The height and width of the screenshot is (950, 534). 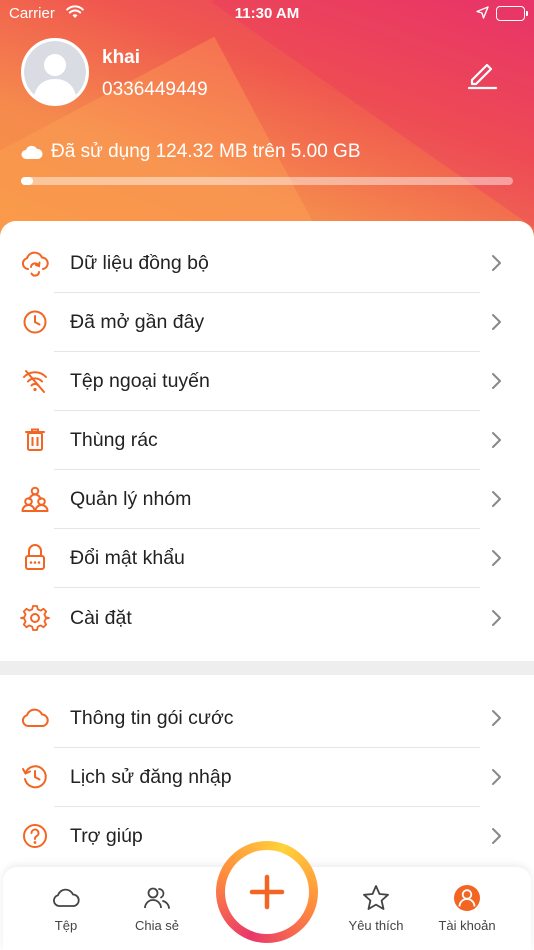 What do you see at coordinates (35, 263) in the screenshot?
I see `cloud-sync-icon` at bounding box center [35, 263].